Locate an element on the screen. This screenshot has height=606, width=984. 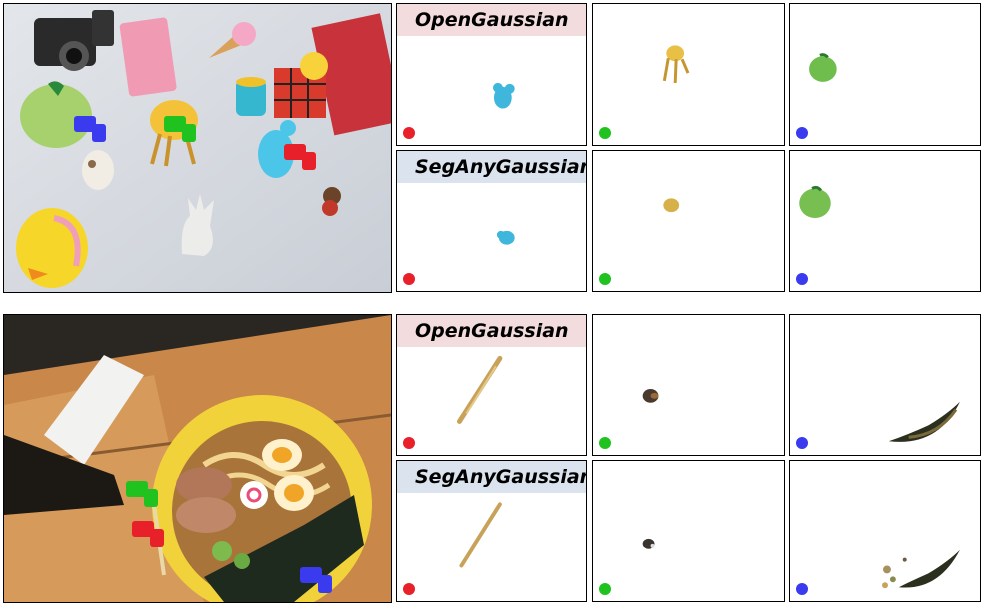
ramen-opengaussian-panel-red: OpenGaussian is located at coordinates (491, 385).